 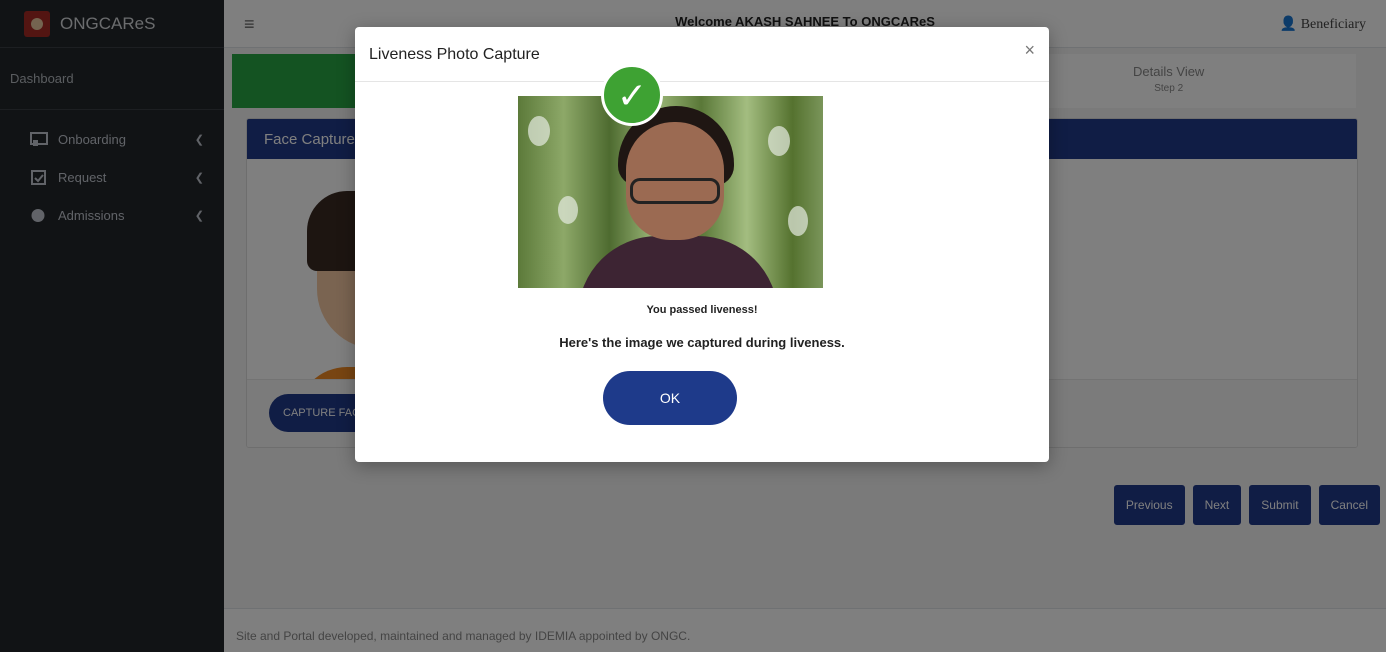 I want to click on close-icon: ×, so click(x=1029, y=50).